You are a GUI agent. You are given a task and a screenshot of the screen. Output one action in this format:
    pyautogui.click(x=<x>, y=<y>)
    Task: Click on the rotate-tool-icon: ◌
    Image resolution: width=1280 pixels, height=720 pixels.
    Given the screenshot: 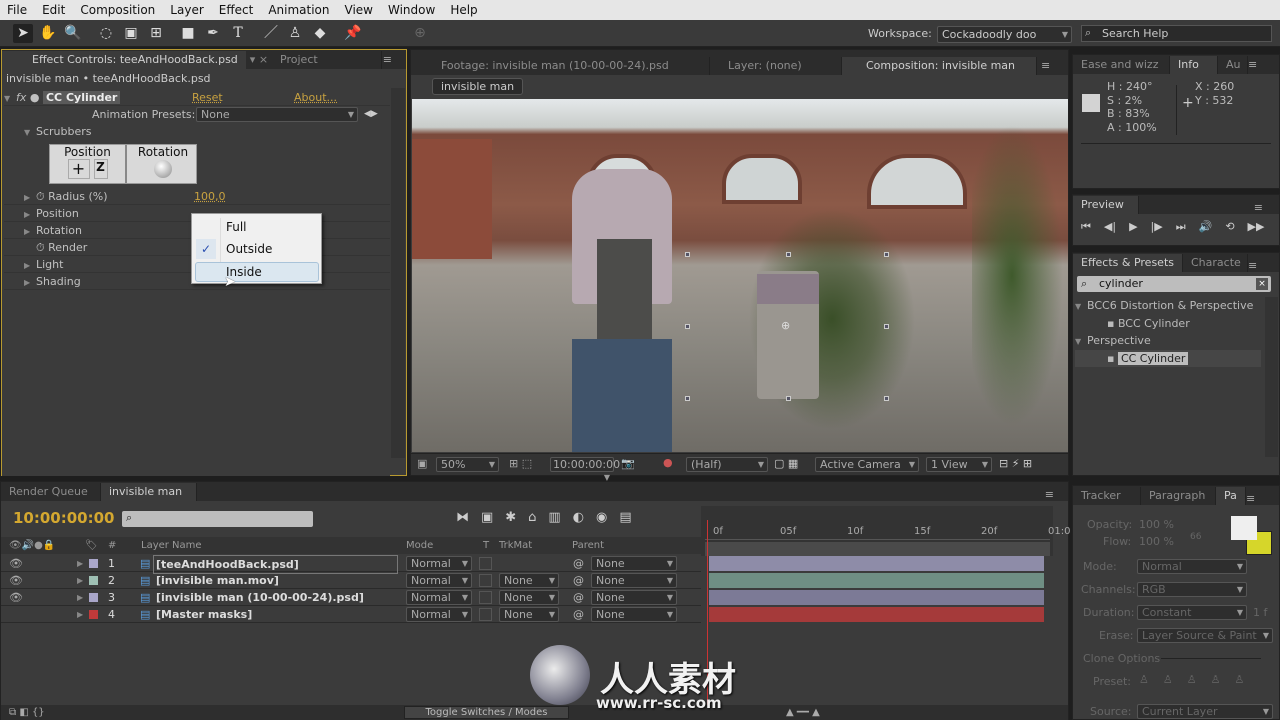 What is the action you would take?
    pyautogui.click(x=106, y=33)
    